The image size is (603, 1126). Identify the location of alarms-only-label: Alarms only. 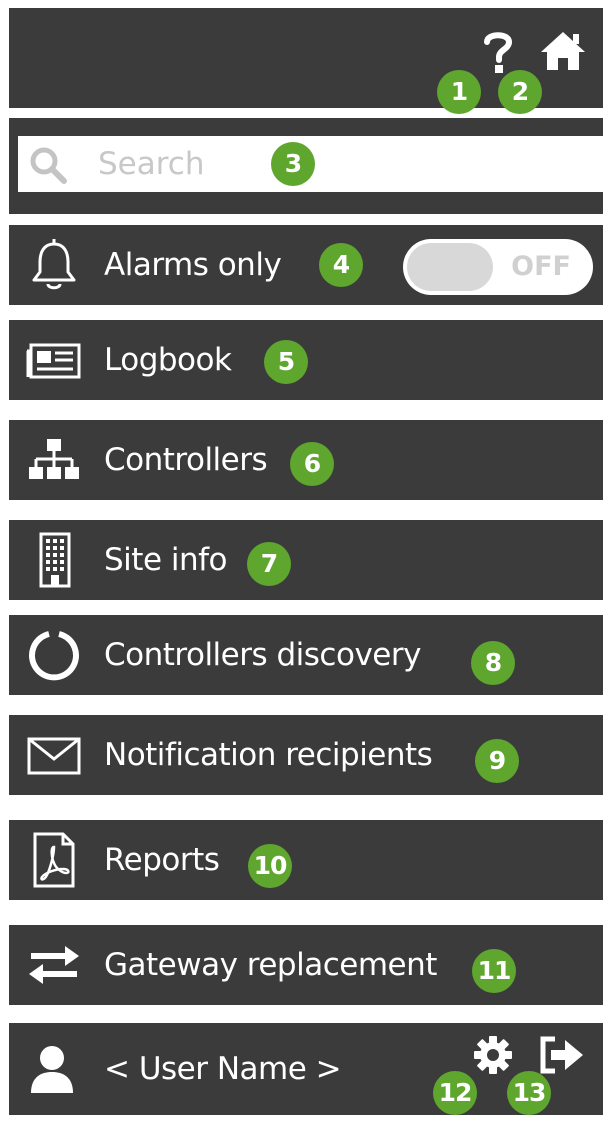
(193, 265).